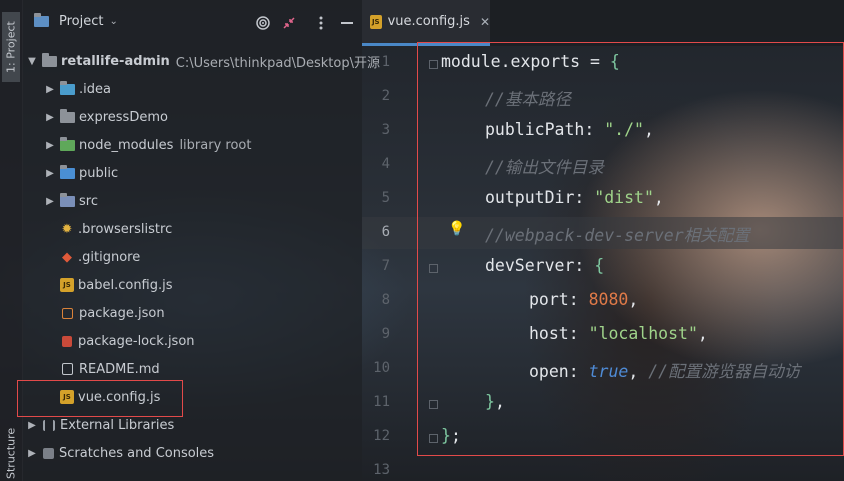  Describe the element at coordinates (123, 117) in the screenshot. I see `tree-item-label: expressDemo` at that location.